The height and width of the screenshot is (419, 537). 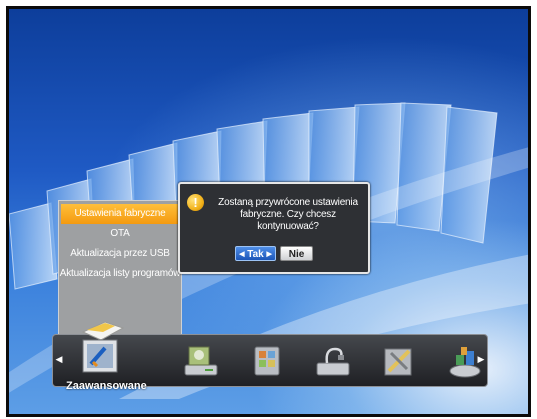 What do you see at coordinates (59, 360) in the screenshot?
I see `scroll-left-icon: ◀` at bounding box center [59, 360].